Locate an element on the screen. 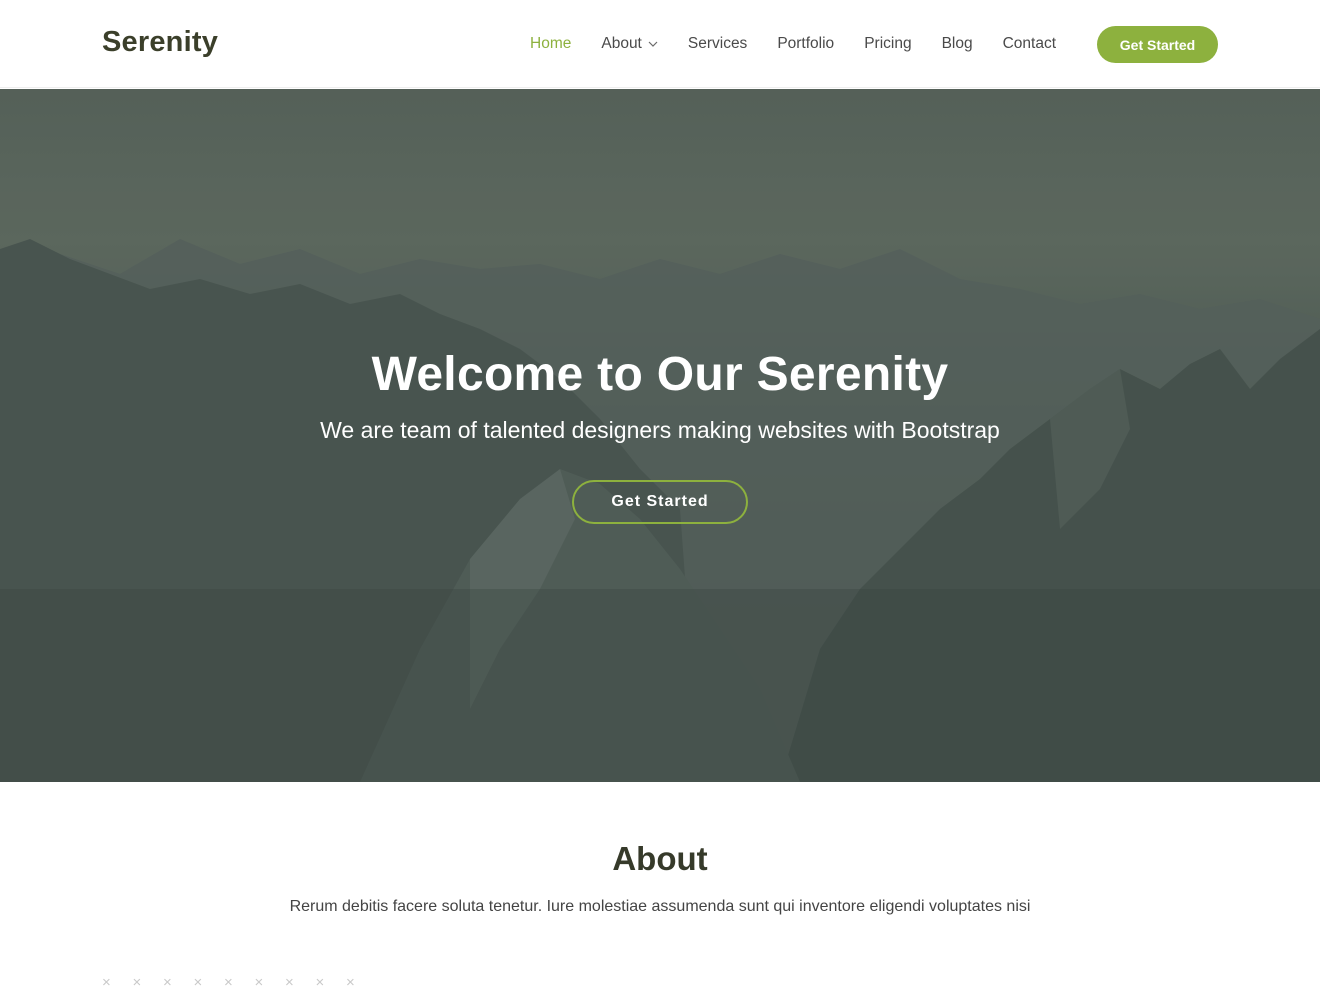 This screenshot has width=1320, height=990. nav-item-blog: Blog is located at coordinates (957, 44).